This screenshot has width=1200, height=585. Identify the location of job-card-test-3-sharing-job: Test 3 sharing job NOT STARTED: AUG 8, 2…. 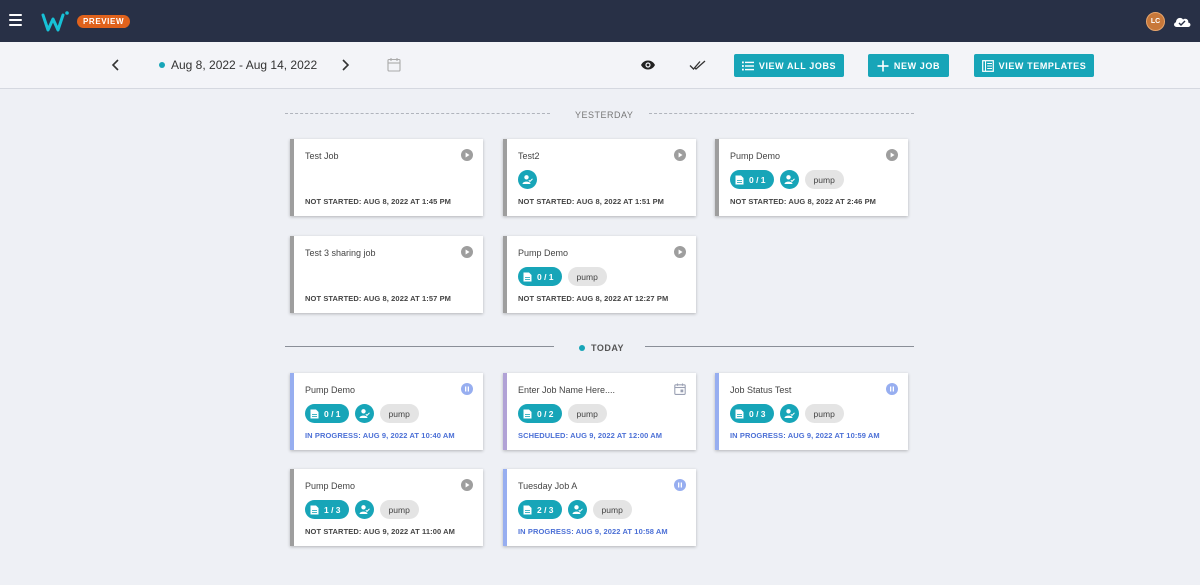
(386, 274).